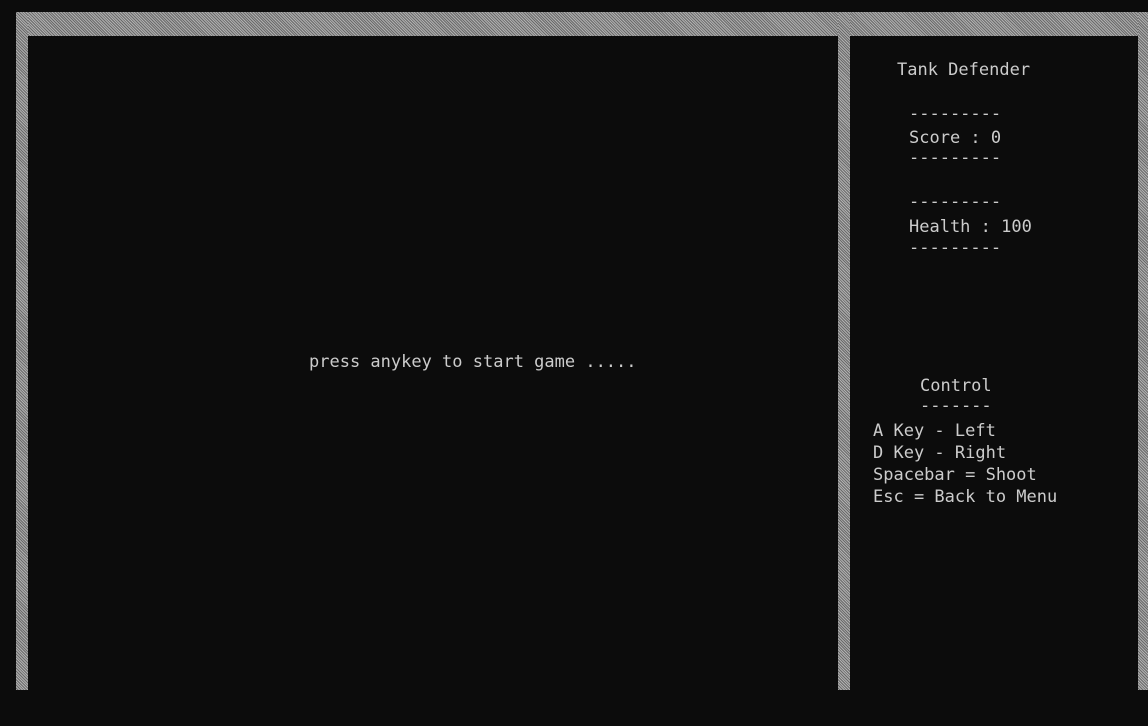 This screenshot has width=1148, height=726. Describe the element at coordinates (582, 24) in the screenshot. I see `top-wall` at that location.